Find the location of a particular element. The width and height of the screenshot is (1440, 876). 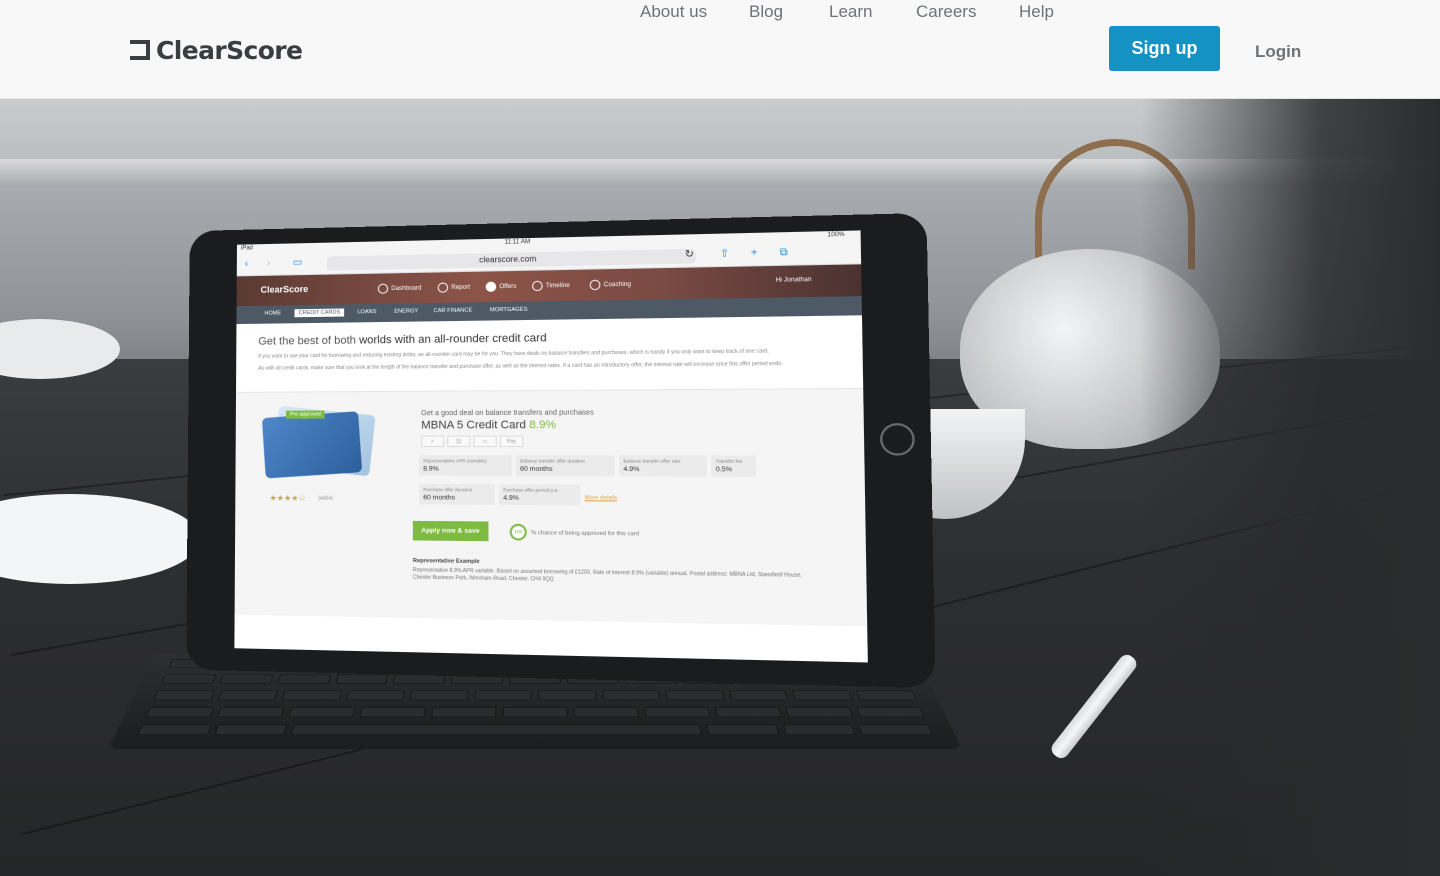

login-link: Login is located at coordinates (1278, 52).